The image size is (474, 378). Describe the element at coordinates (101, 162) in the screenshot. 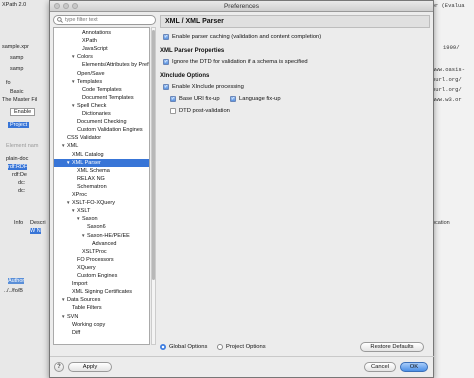

I see `tree-item: ▼ XML Parser` at that location.